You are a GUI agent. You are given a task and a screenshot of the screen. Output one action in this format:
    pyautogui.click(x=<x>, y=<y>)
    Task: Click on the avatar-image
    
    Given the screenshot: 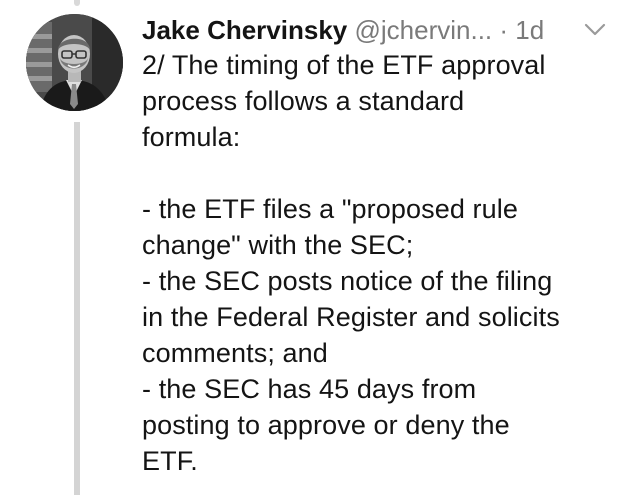 What is the action you would take?
    pyautogui.click(x=74, y=62)
    